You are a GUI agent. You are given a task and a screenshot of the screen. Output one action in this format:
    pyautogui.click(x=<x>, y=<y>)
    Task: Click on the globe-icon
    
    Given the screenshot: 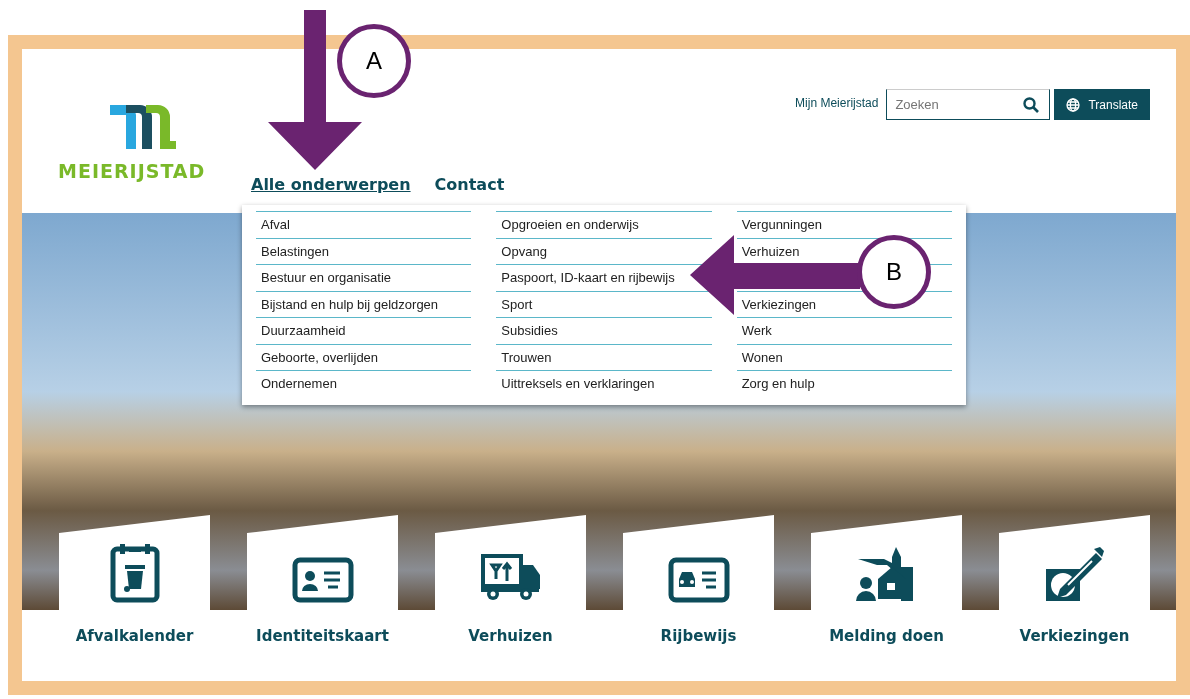 What is the action you would take?
    pyautogui.click(x=1073, y=104)
    